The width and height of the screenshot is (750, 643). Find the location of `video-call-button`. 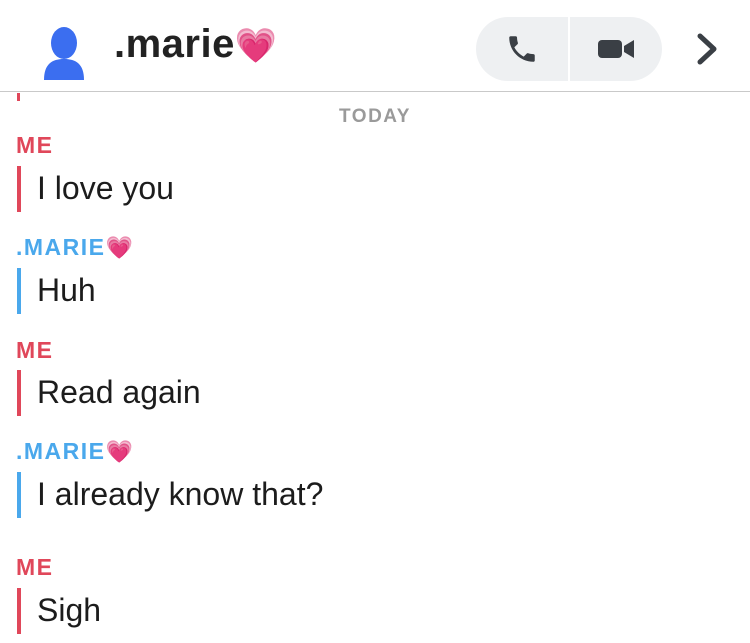

video-call-button is located at coordinates (616, 49).